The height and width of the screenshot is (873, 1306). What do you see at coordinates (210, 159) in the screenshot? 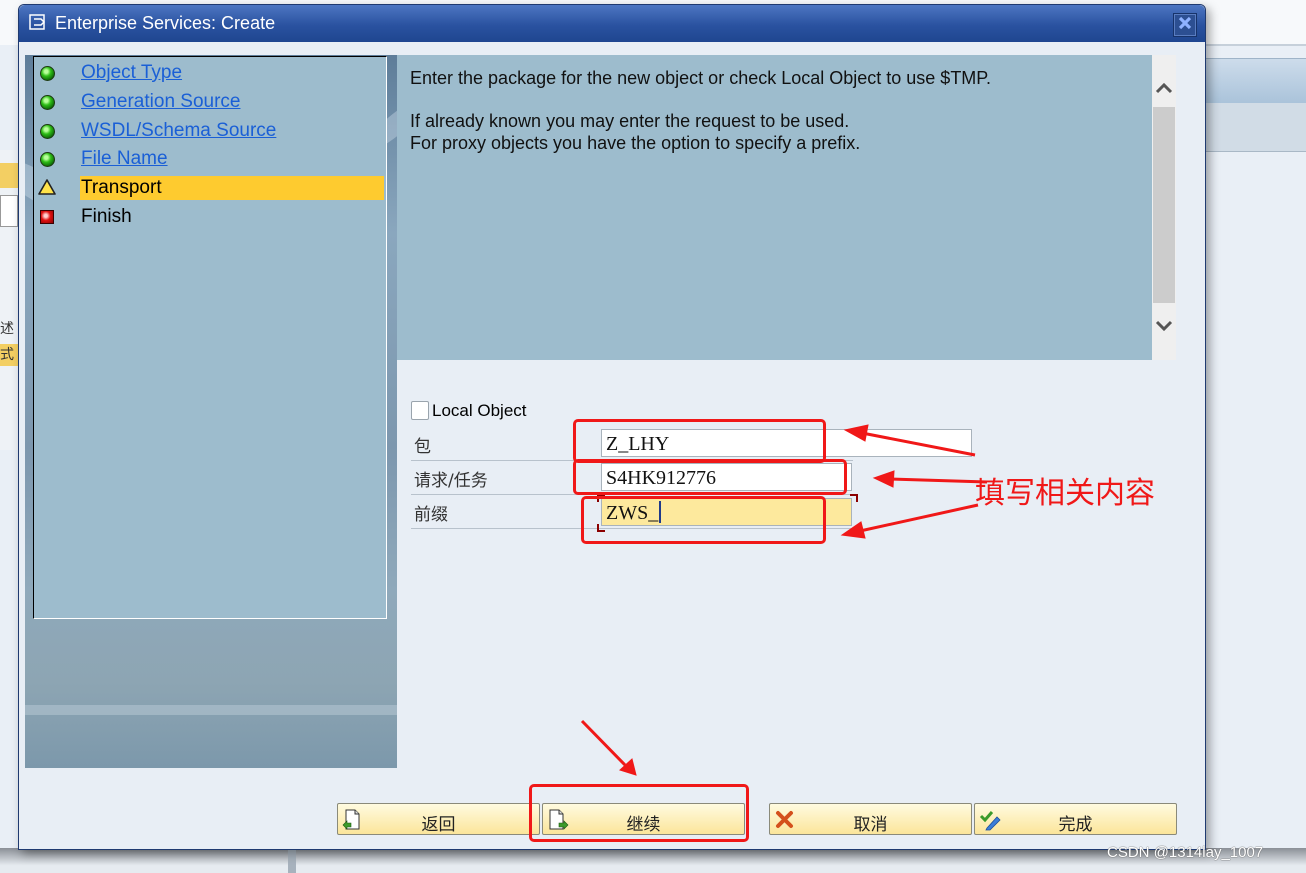
I see `step-file-name: File Name` at bounding box center [210, 159].